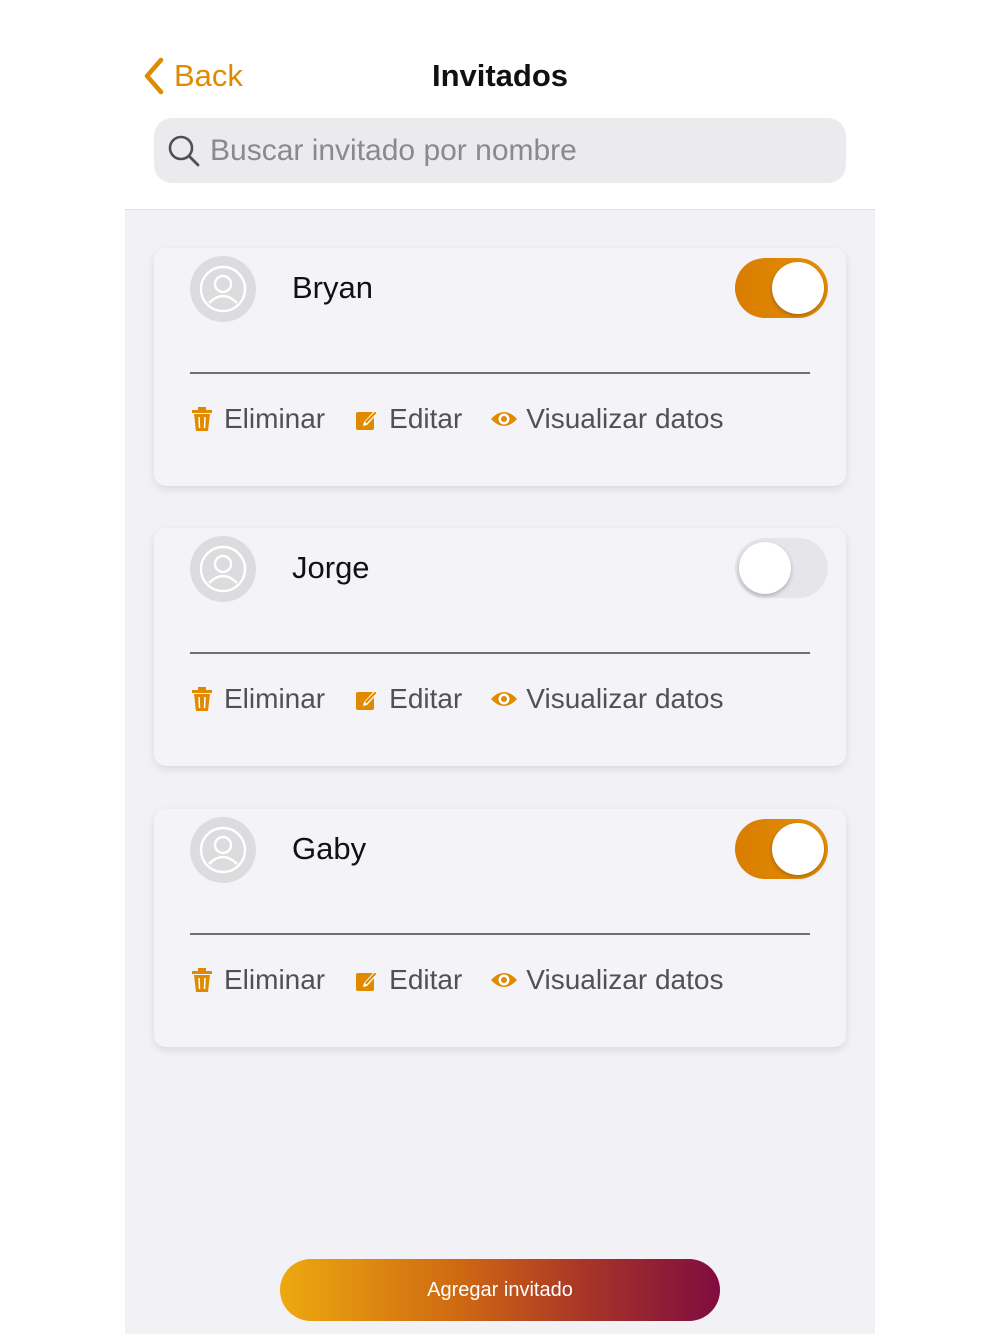 Image resolution: width=1000 pixels, height=1334 pixels. Describe the element at coordinates (500, 928) in the screenshot. I see `guest-card: Gaby Eliminar Editar Visualizar datos` at that location.